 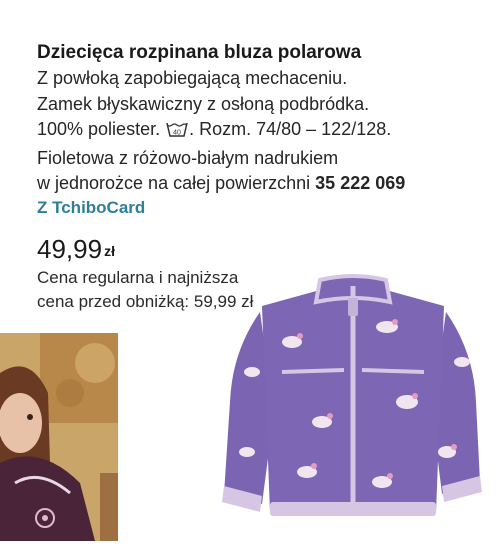 What do you see at coordinates (70, 248) in the screenshot?
I see `price-value: 49,99` at bounding box center [70, 248].